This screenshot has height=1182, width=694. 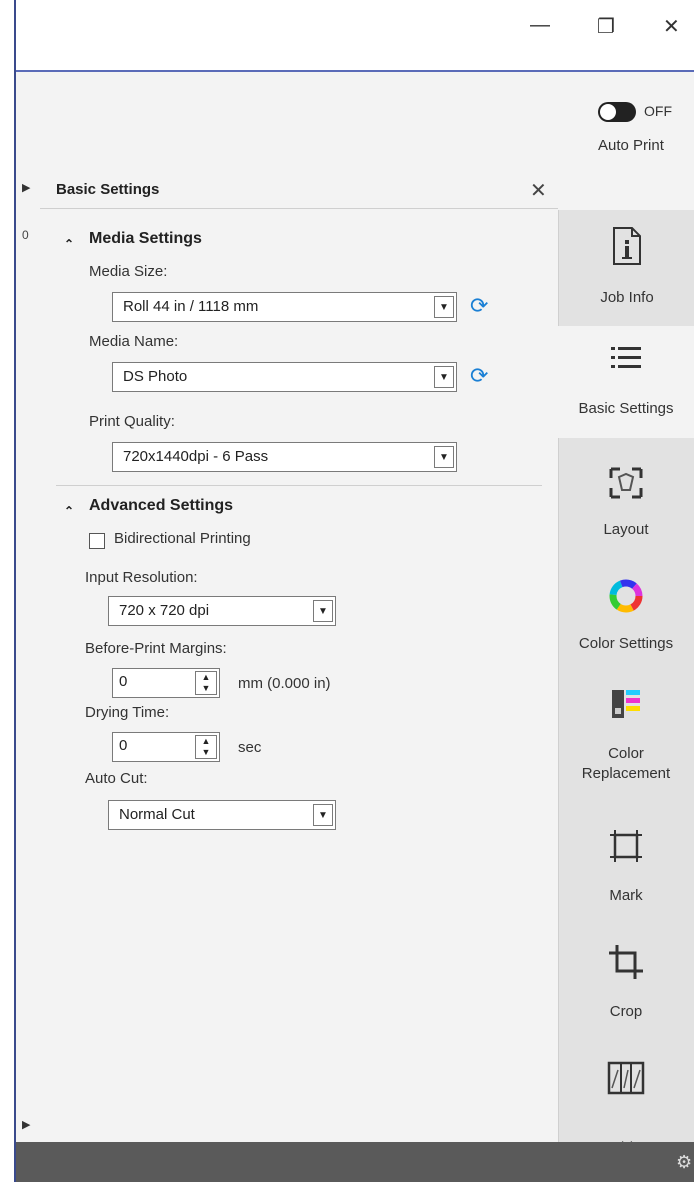 I want to click on close-window-button: ✕, so click(x=671, y=26).